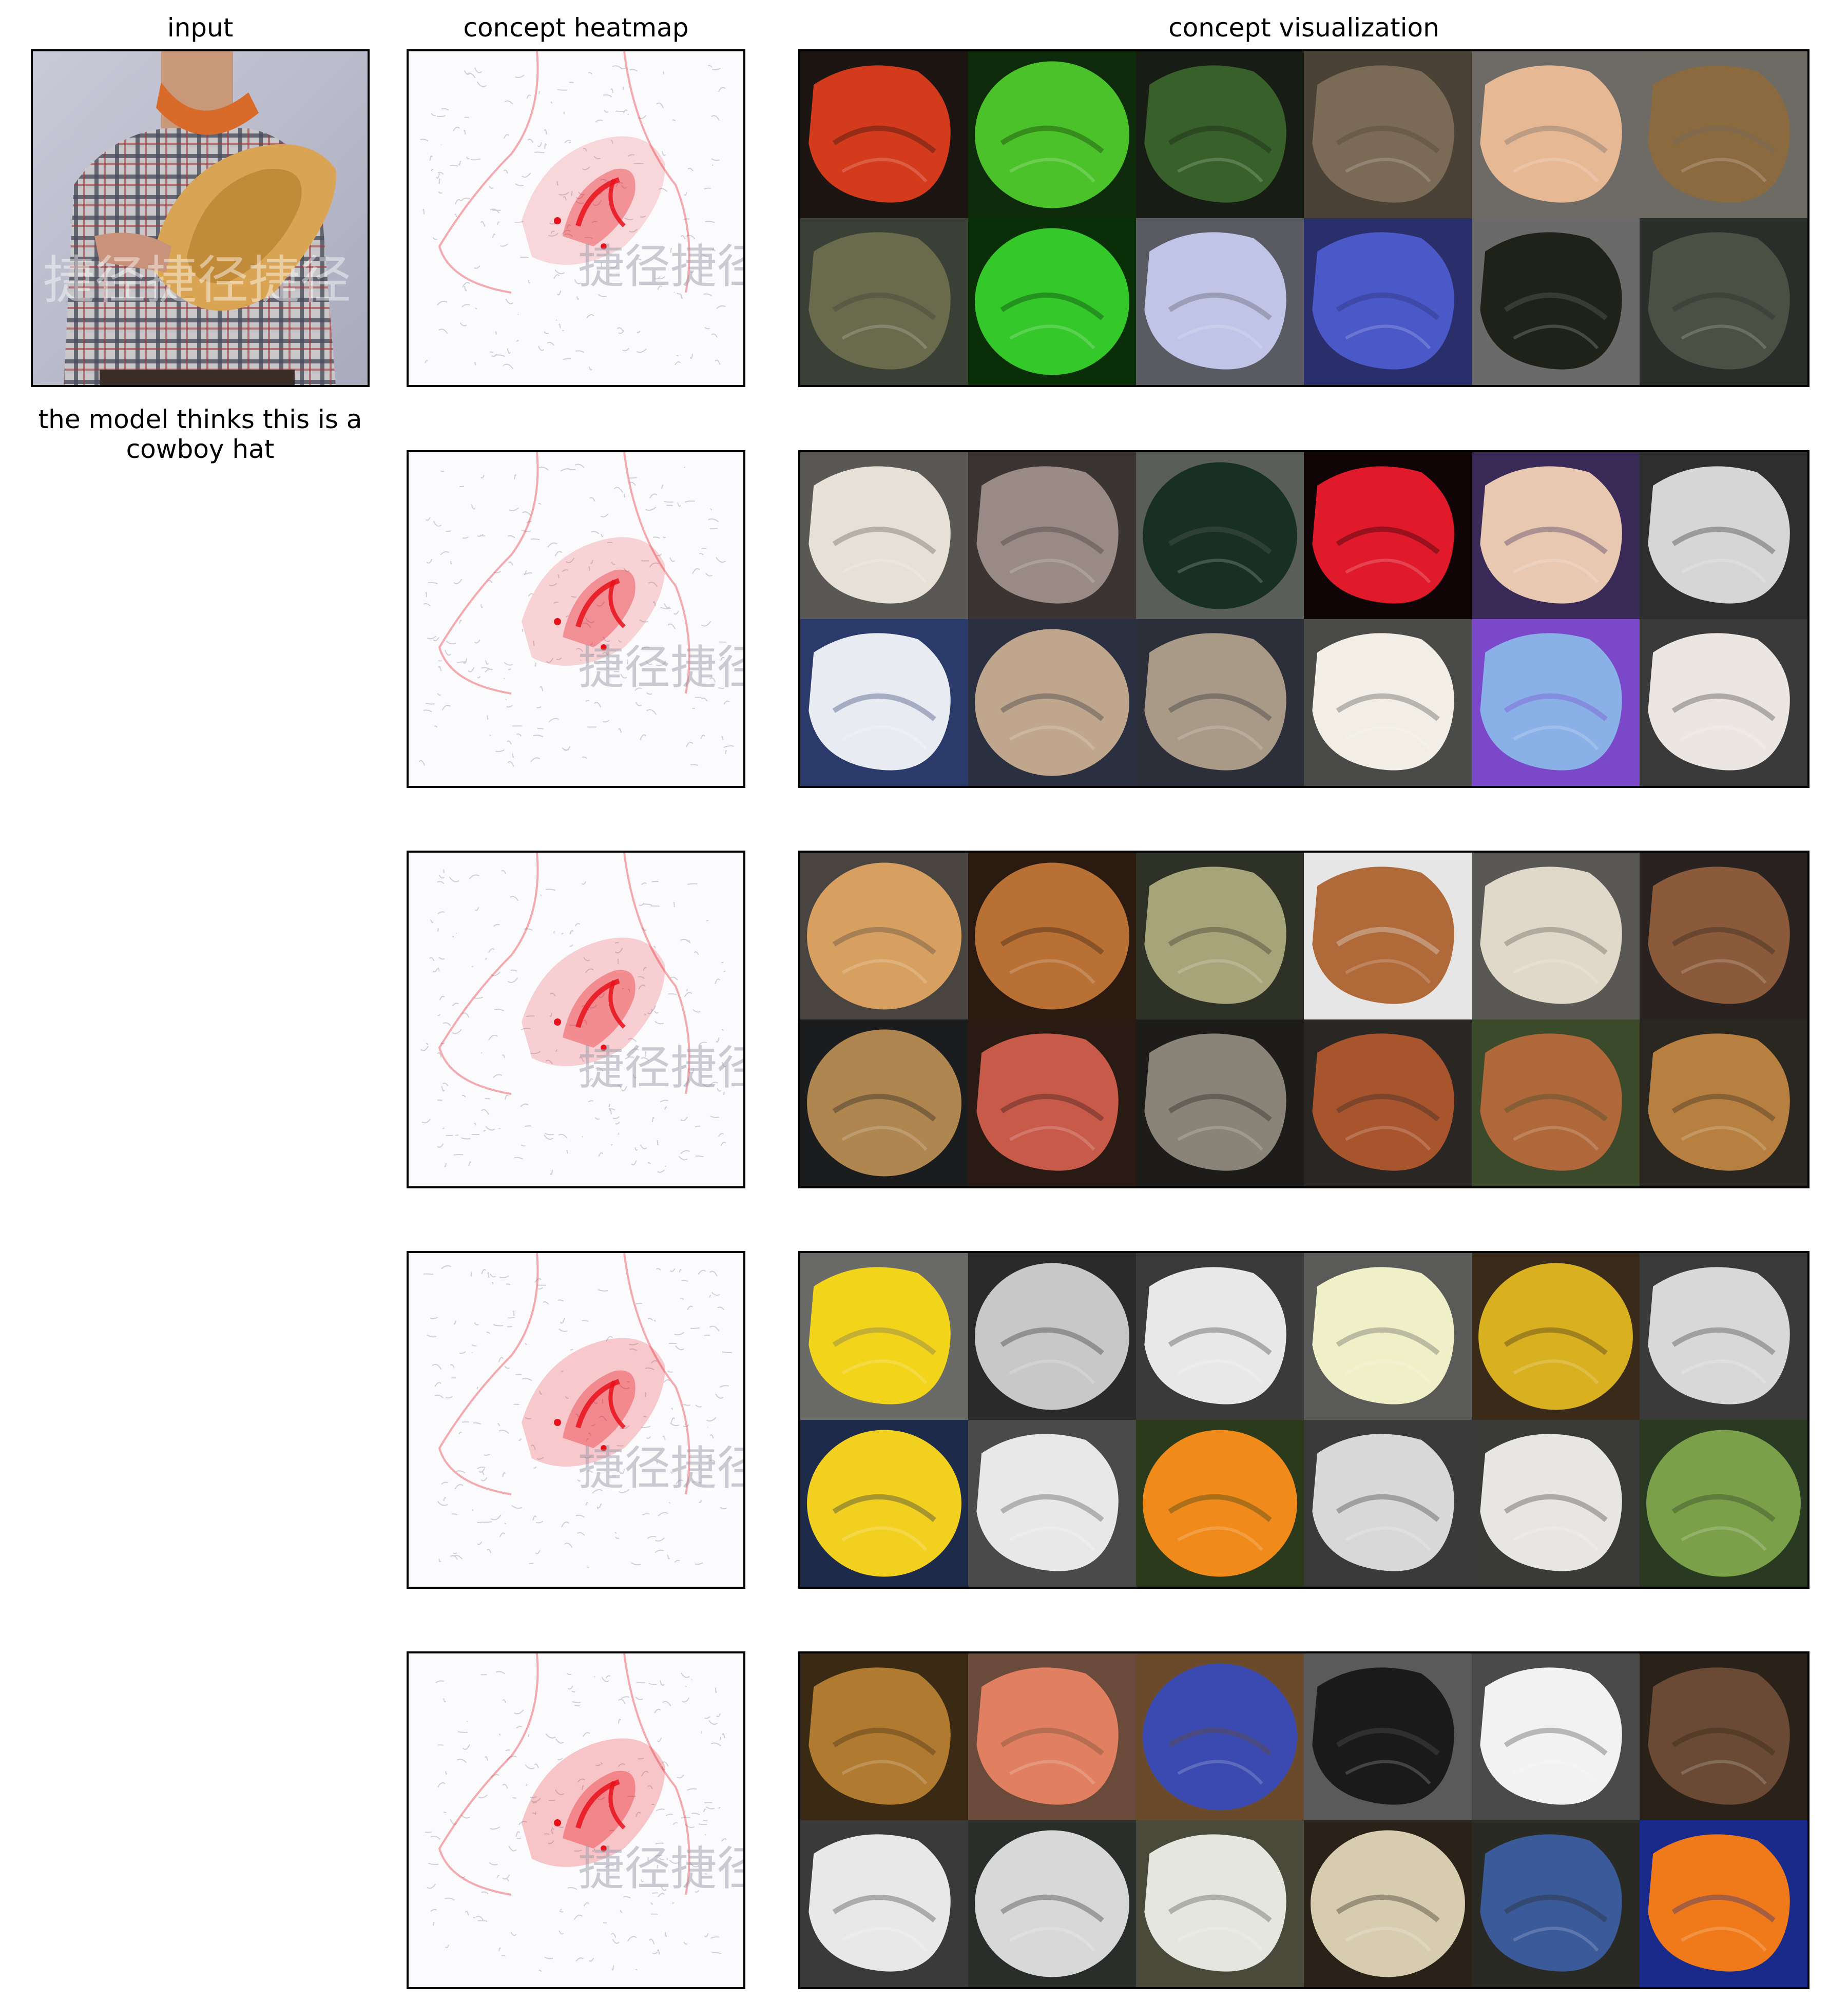 The image size is (1848, 2002). I want to click on visualization-column-title: concept visualization, so click(1303, 28).